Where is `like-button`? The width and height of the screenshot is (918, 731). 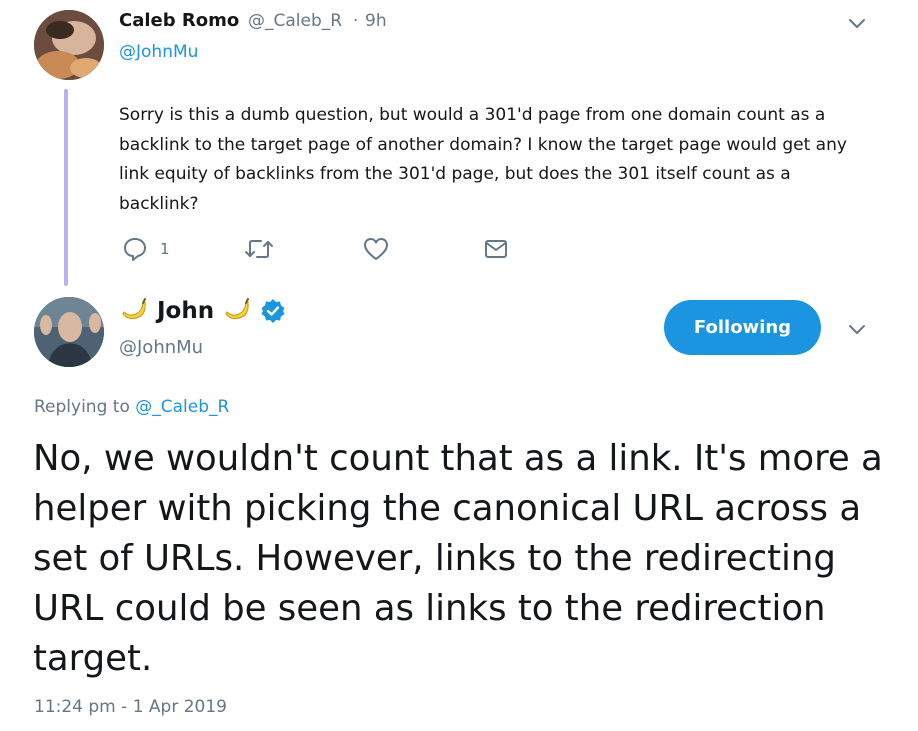
like-button is located at coordinates (376, 249).